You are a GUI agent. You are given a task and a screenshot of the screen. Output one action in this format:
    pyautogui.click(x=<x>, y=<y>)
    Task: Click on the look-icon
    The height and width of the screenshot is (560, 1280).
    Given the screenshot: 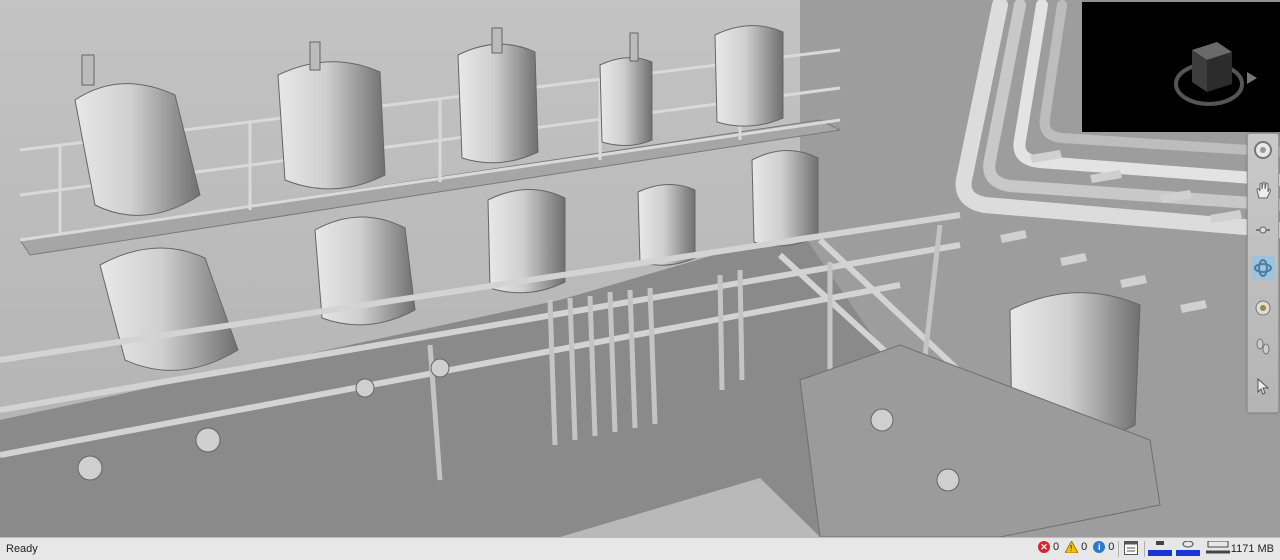 What is the action you would take?
    pyautogui.click(x=1263, y=308)
    